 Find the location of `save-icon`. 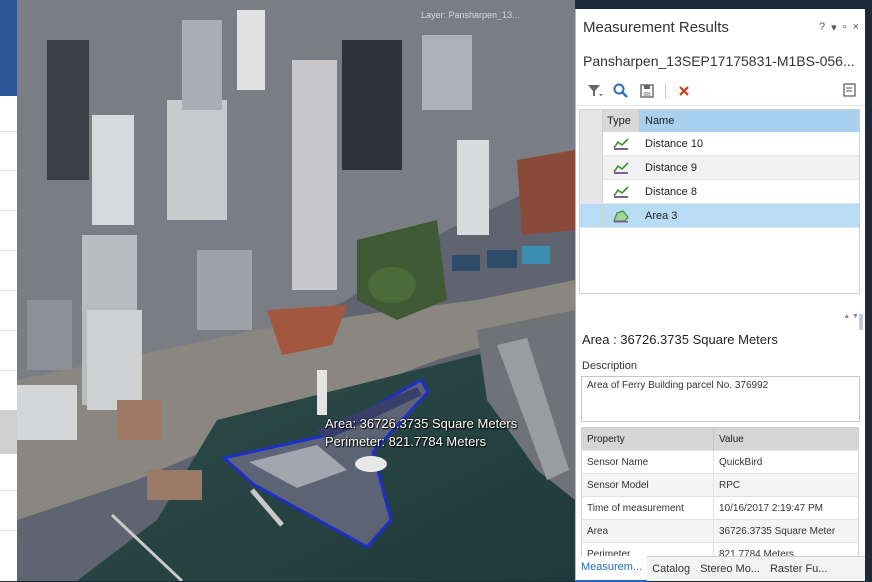

save-icon is located at coordinates (647, 91).